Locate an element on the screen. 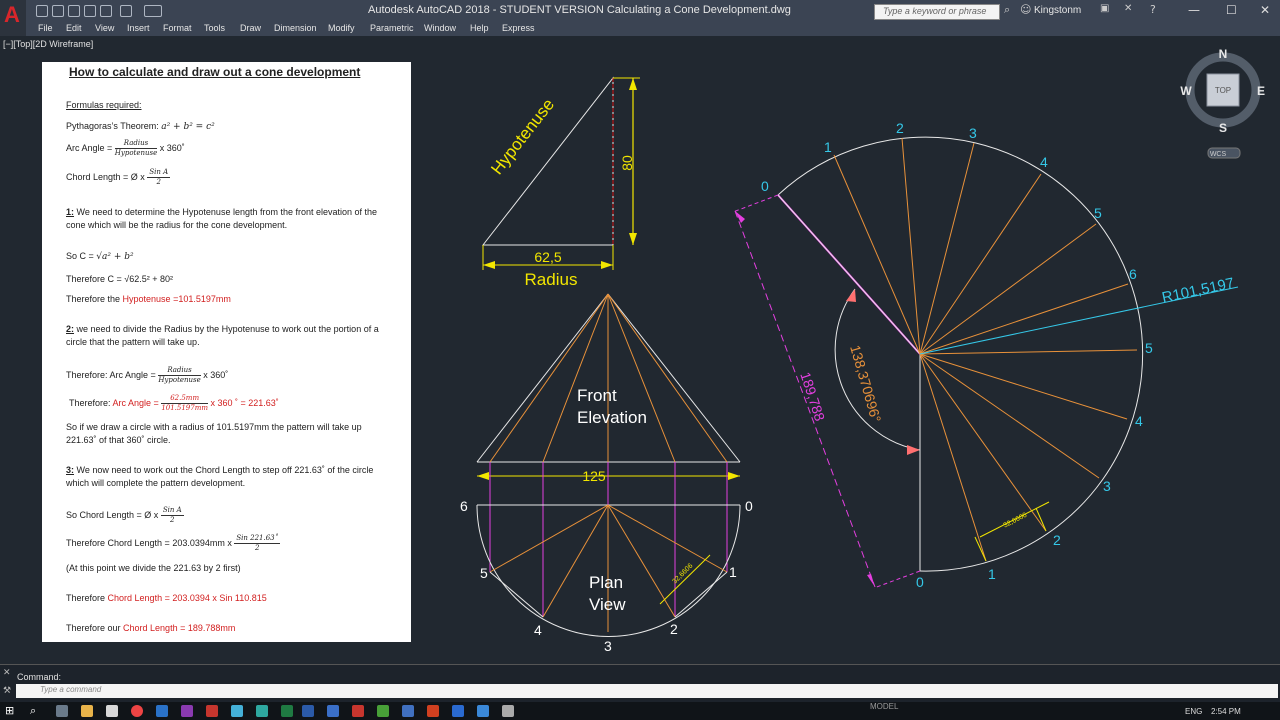 The width and height of the screenshot is (1280, 720). therefore-arc-num: Radius is located at coordinates (179, 371).